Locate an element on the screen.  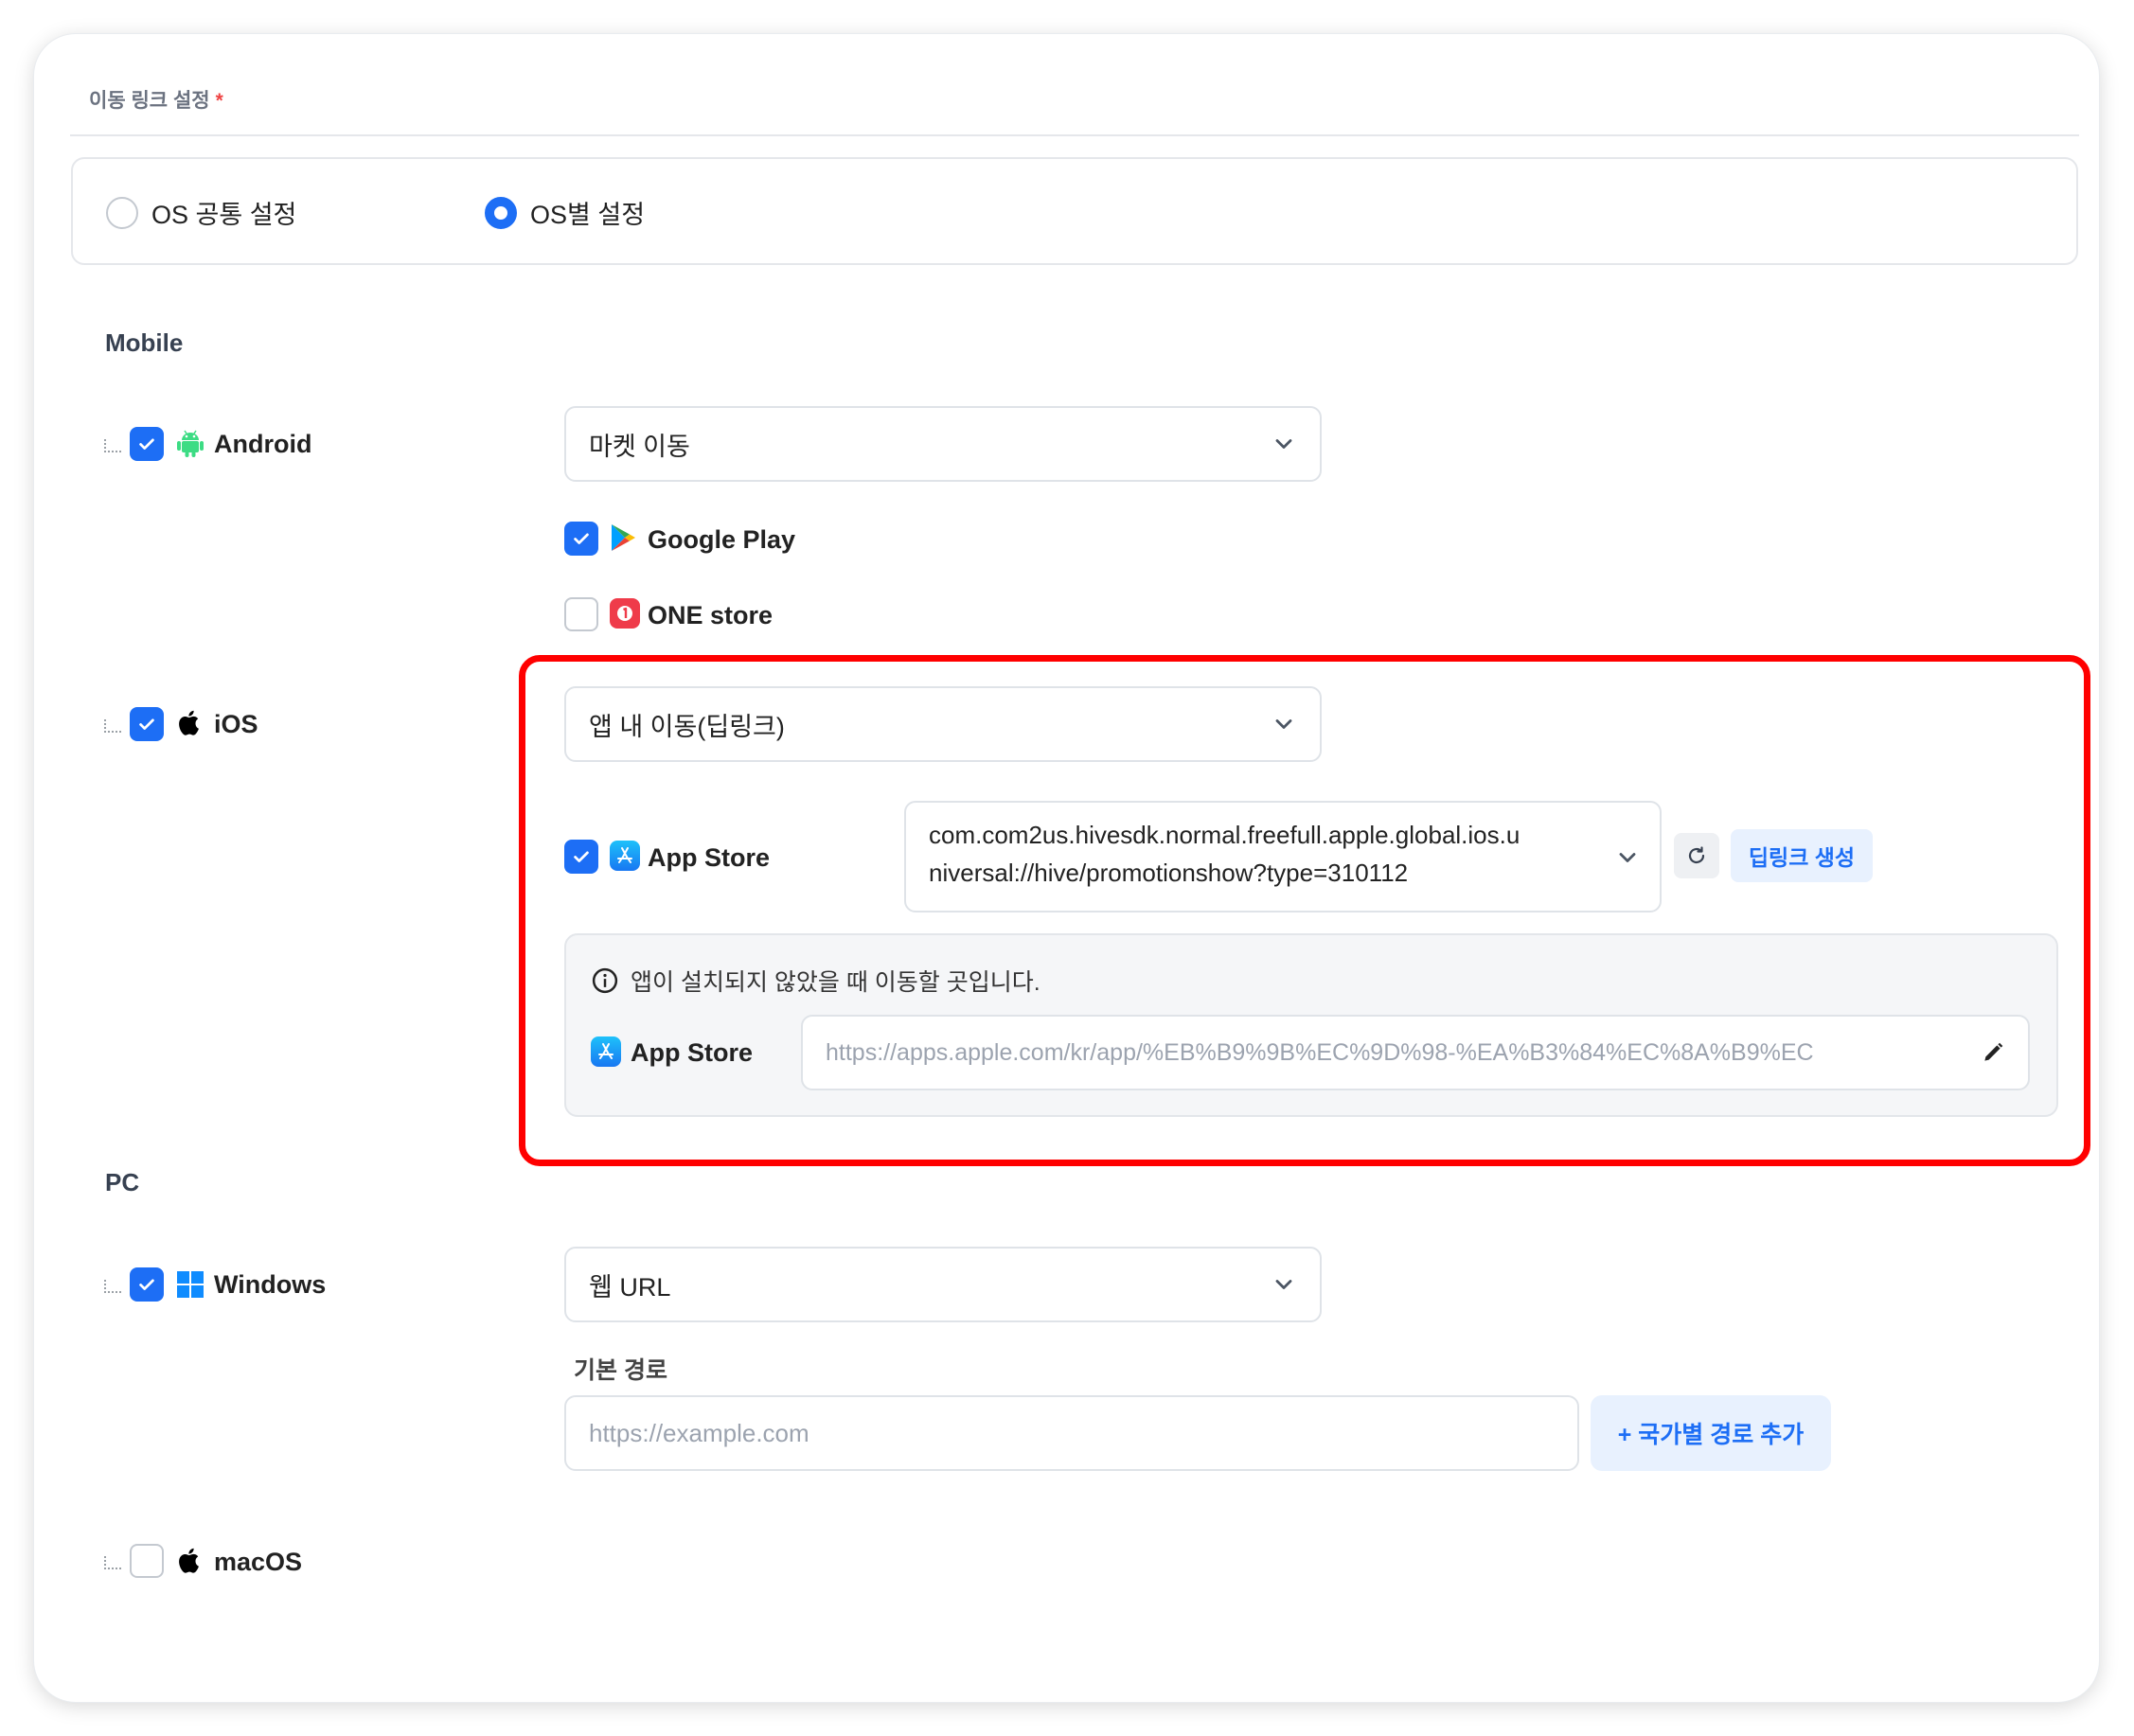
google-play-label: Google Play is located at coordinates (722, 539).